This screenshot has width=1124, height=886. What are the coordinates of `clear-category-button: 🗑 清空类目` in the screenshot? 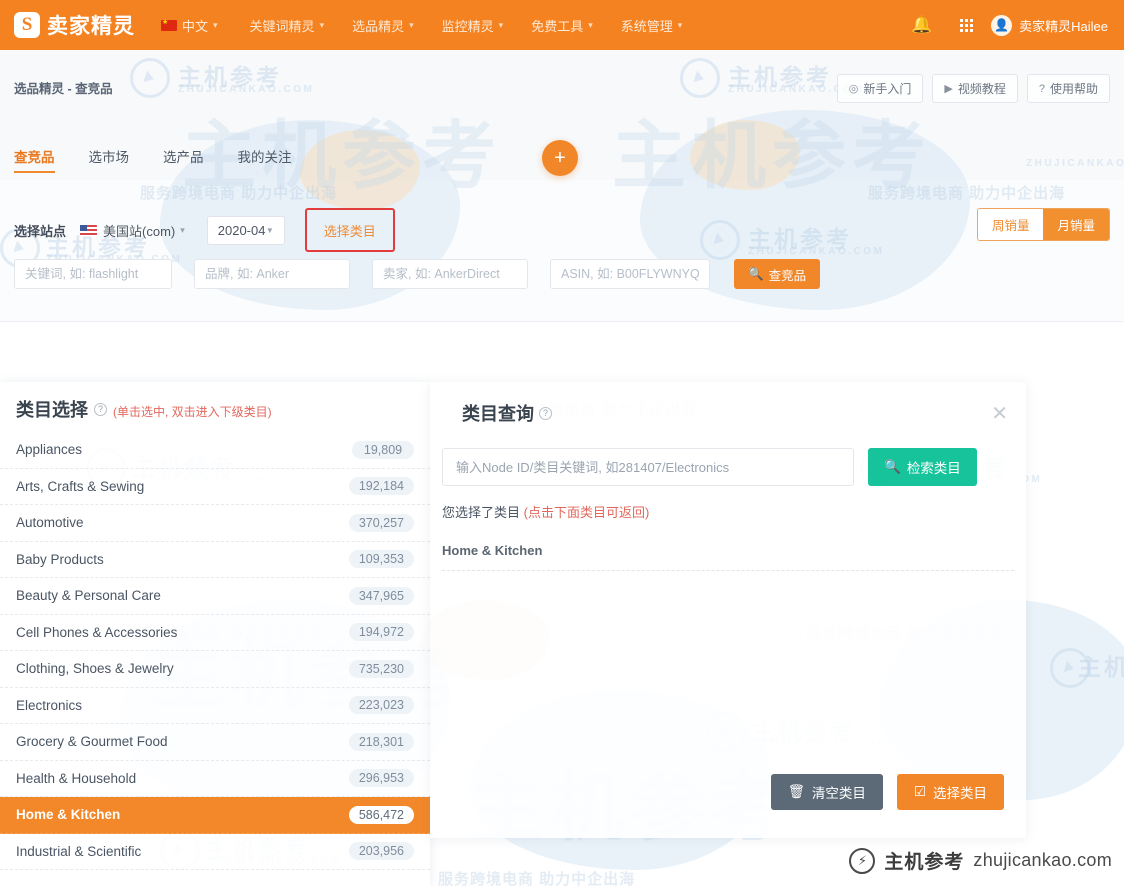 It's located at (826, 792).